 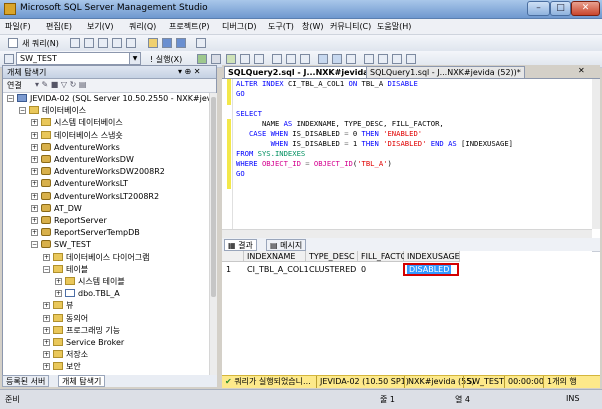 What do you see at coordinates (18, 26) in the screenshot?
I see `menu-file: 파일(F)` at bounding box center [18, 26].